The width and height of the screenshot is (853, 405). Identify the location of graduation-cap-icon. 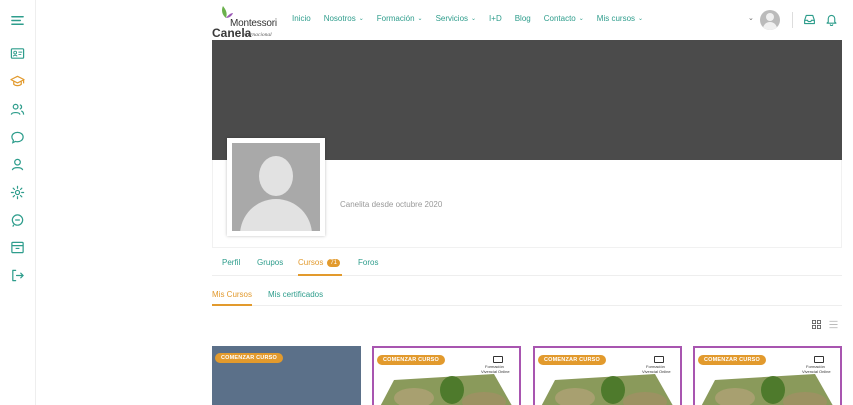
(17, 81).